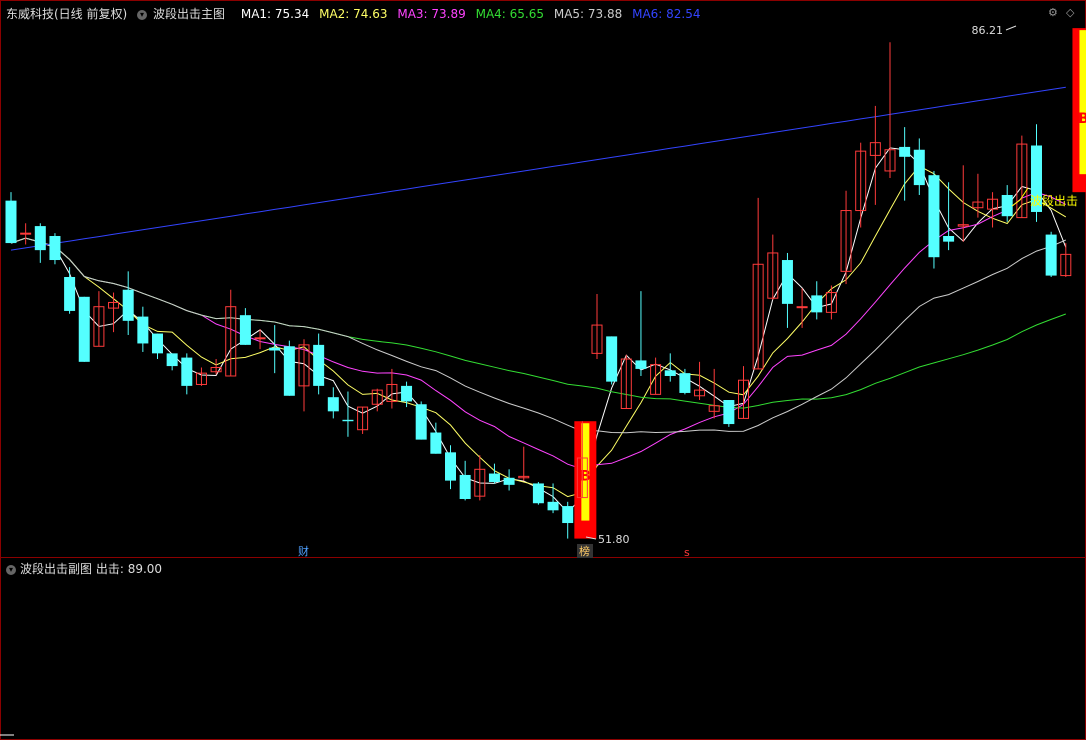 This screenshot has height=740, width=1086. I want to click on event-marker-s: s, so click(687, 552).